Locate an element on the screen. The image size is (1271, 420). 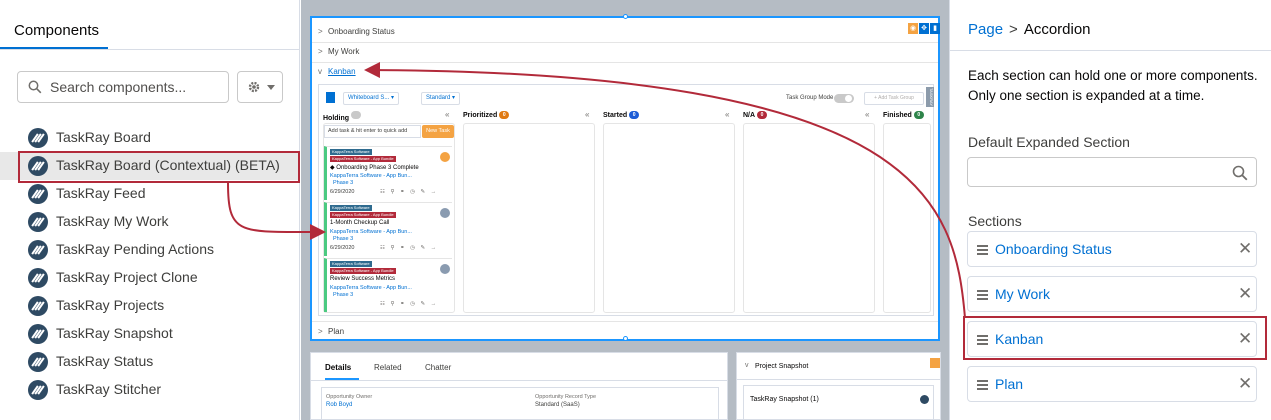
eye-icon: ◉ is located at coordinates (913, 28).